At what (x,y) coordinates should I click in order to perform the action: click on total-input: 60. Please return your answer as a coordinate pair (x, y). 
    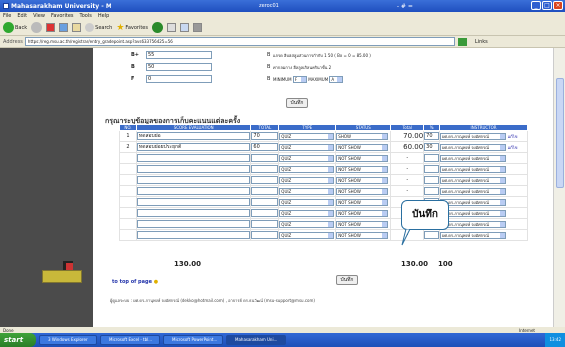
    Looking at the image, I should click on (265, 147).